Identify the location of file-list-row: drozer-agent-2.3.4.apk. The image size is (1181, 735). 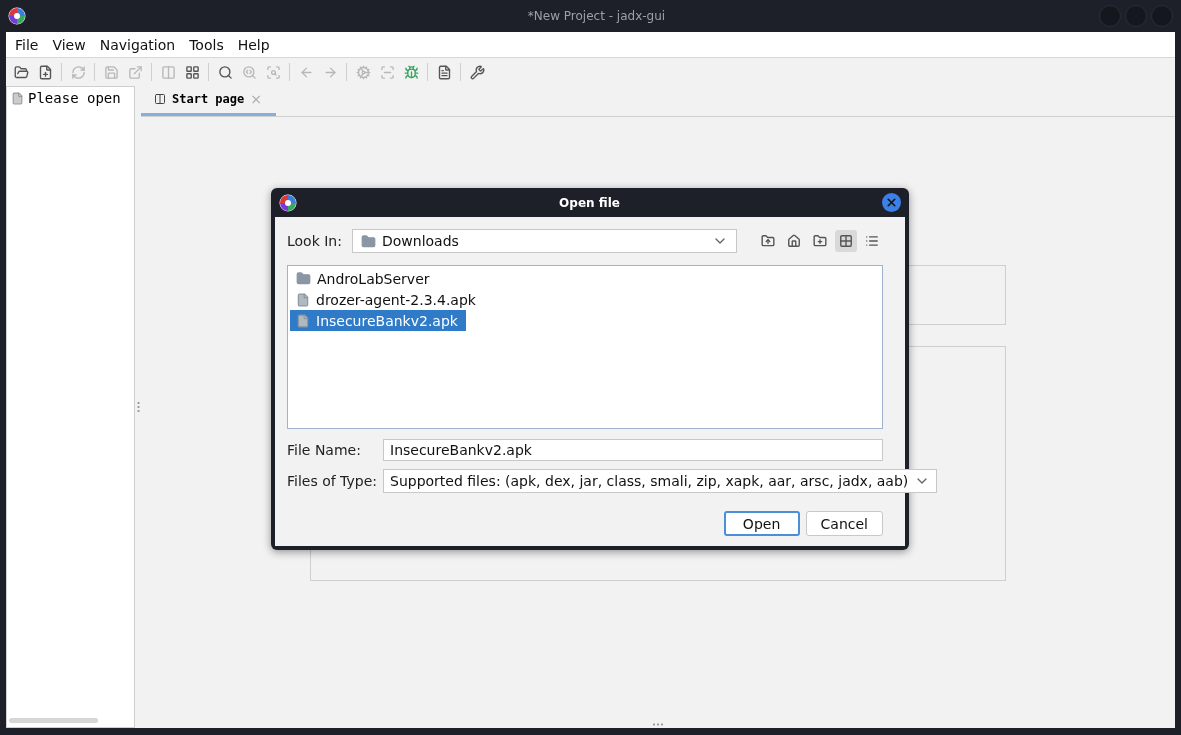
(387, 299).